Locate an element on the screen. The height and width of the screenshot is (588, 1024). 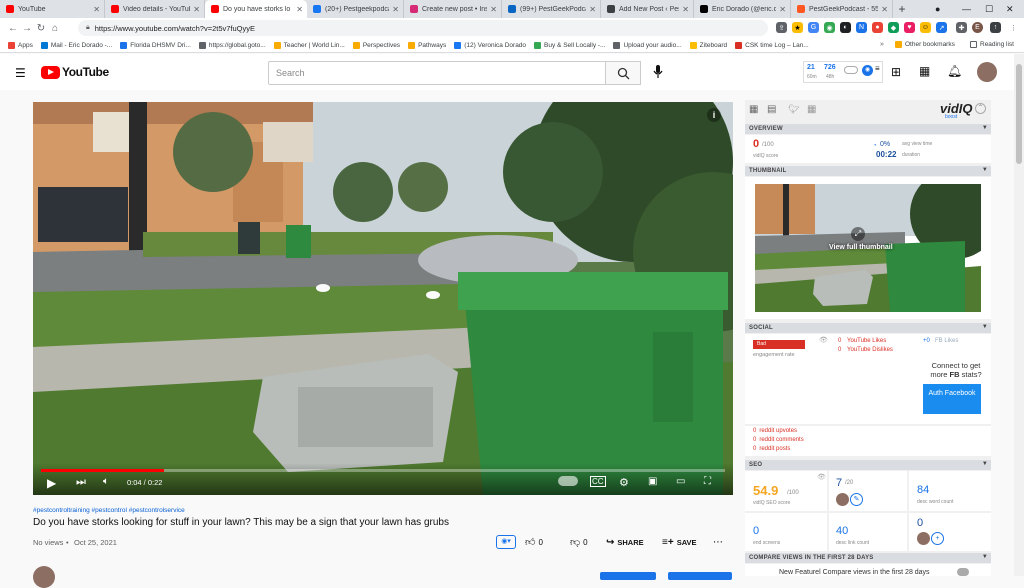
browser-tab: YouTube ✕ is located at coordinates (52, 9).